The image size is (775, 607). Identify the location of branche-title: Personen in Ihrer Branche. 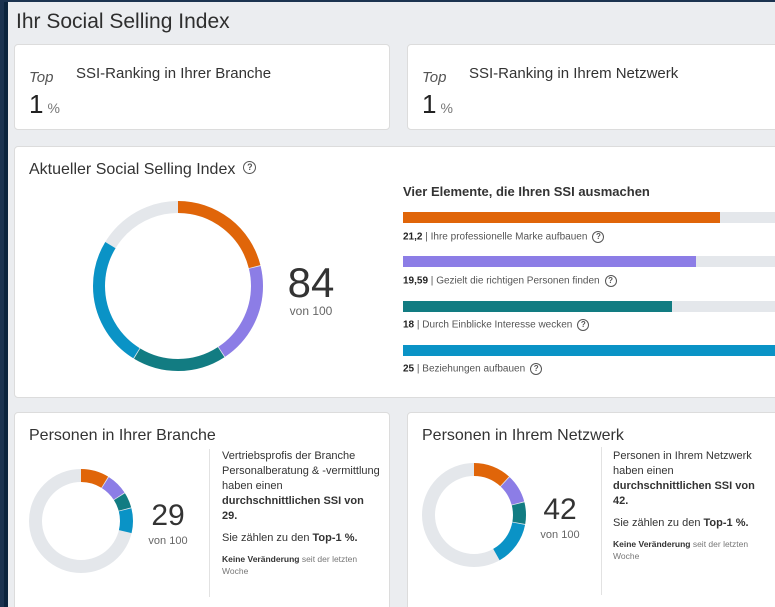
(122, 435).